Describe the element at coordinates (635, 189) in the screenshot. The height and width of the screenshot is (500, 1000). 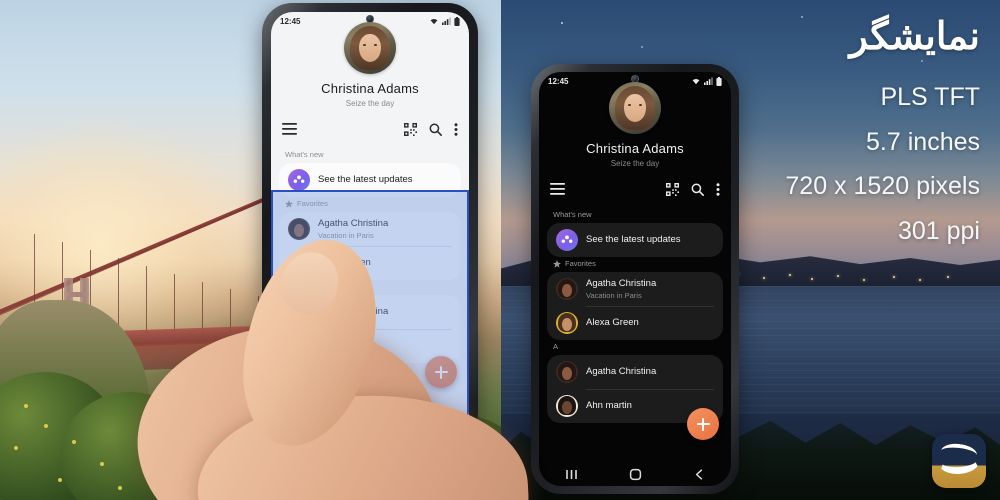
I see `app-toolbar-dark` at that location.